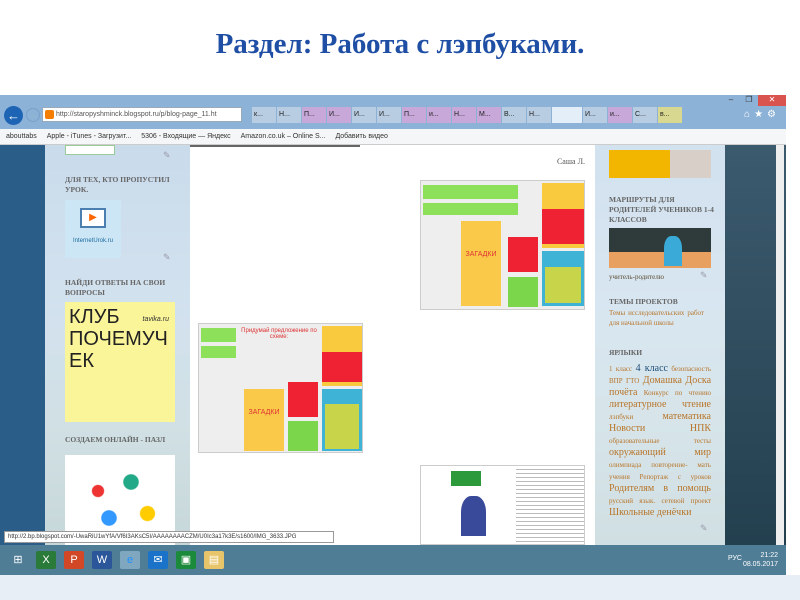 This screenshot has height=600, width=800. I want to click on label-link: Школьные денёчки, so click(650, 512).